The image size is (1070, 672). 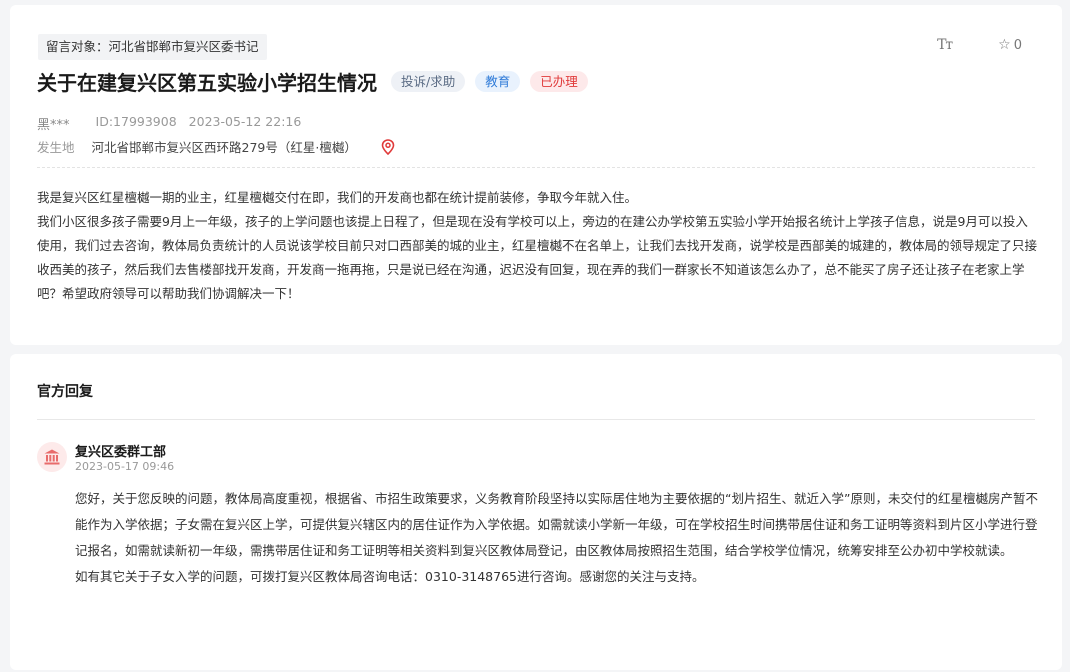 What do you see at coordinates (388, 146) in the screenshot?
I see `map-pin-icon` at bounding box center [388, 146].